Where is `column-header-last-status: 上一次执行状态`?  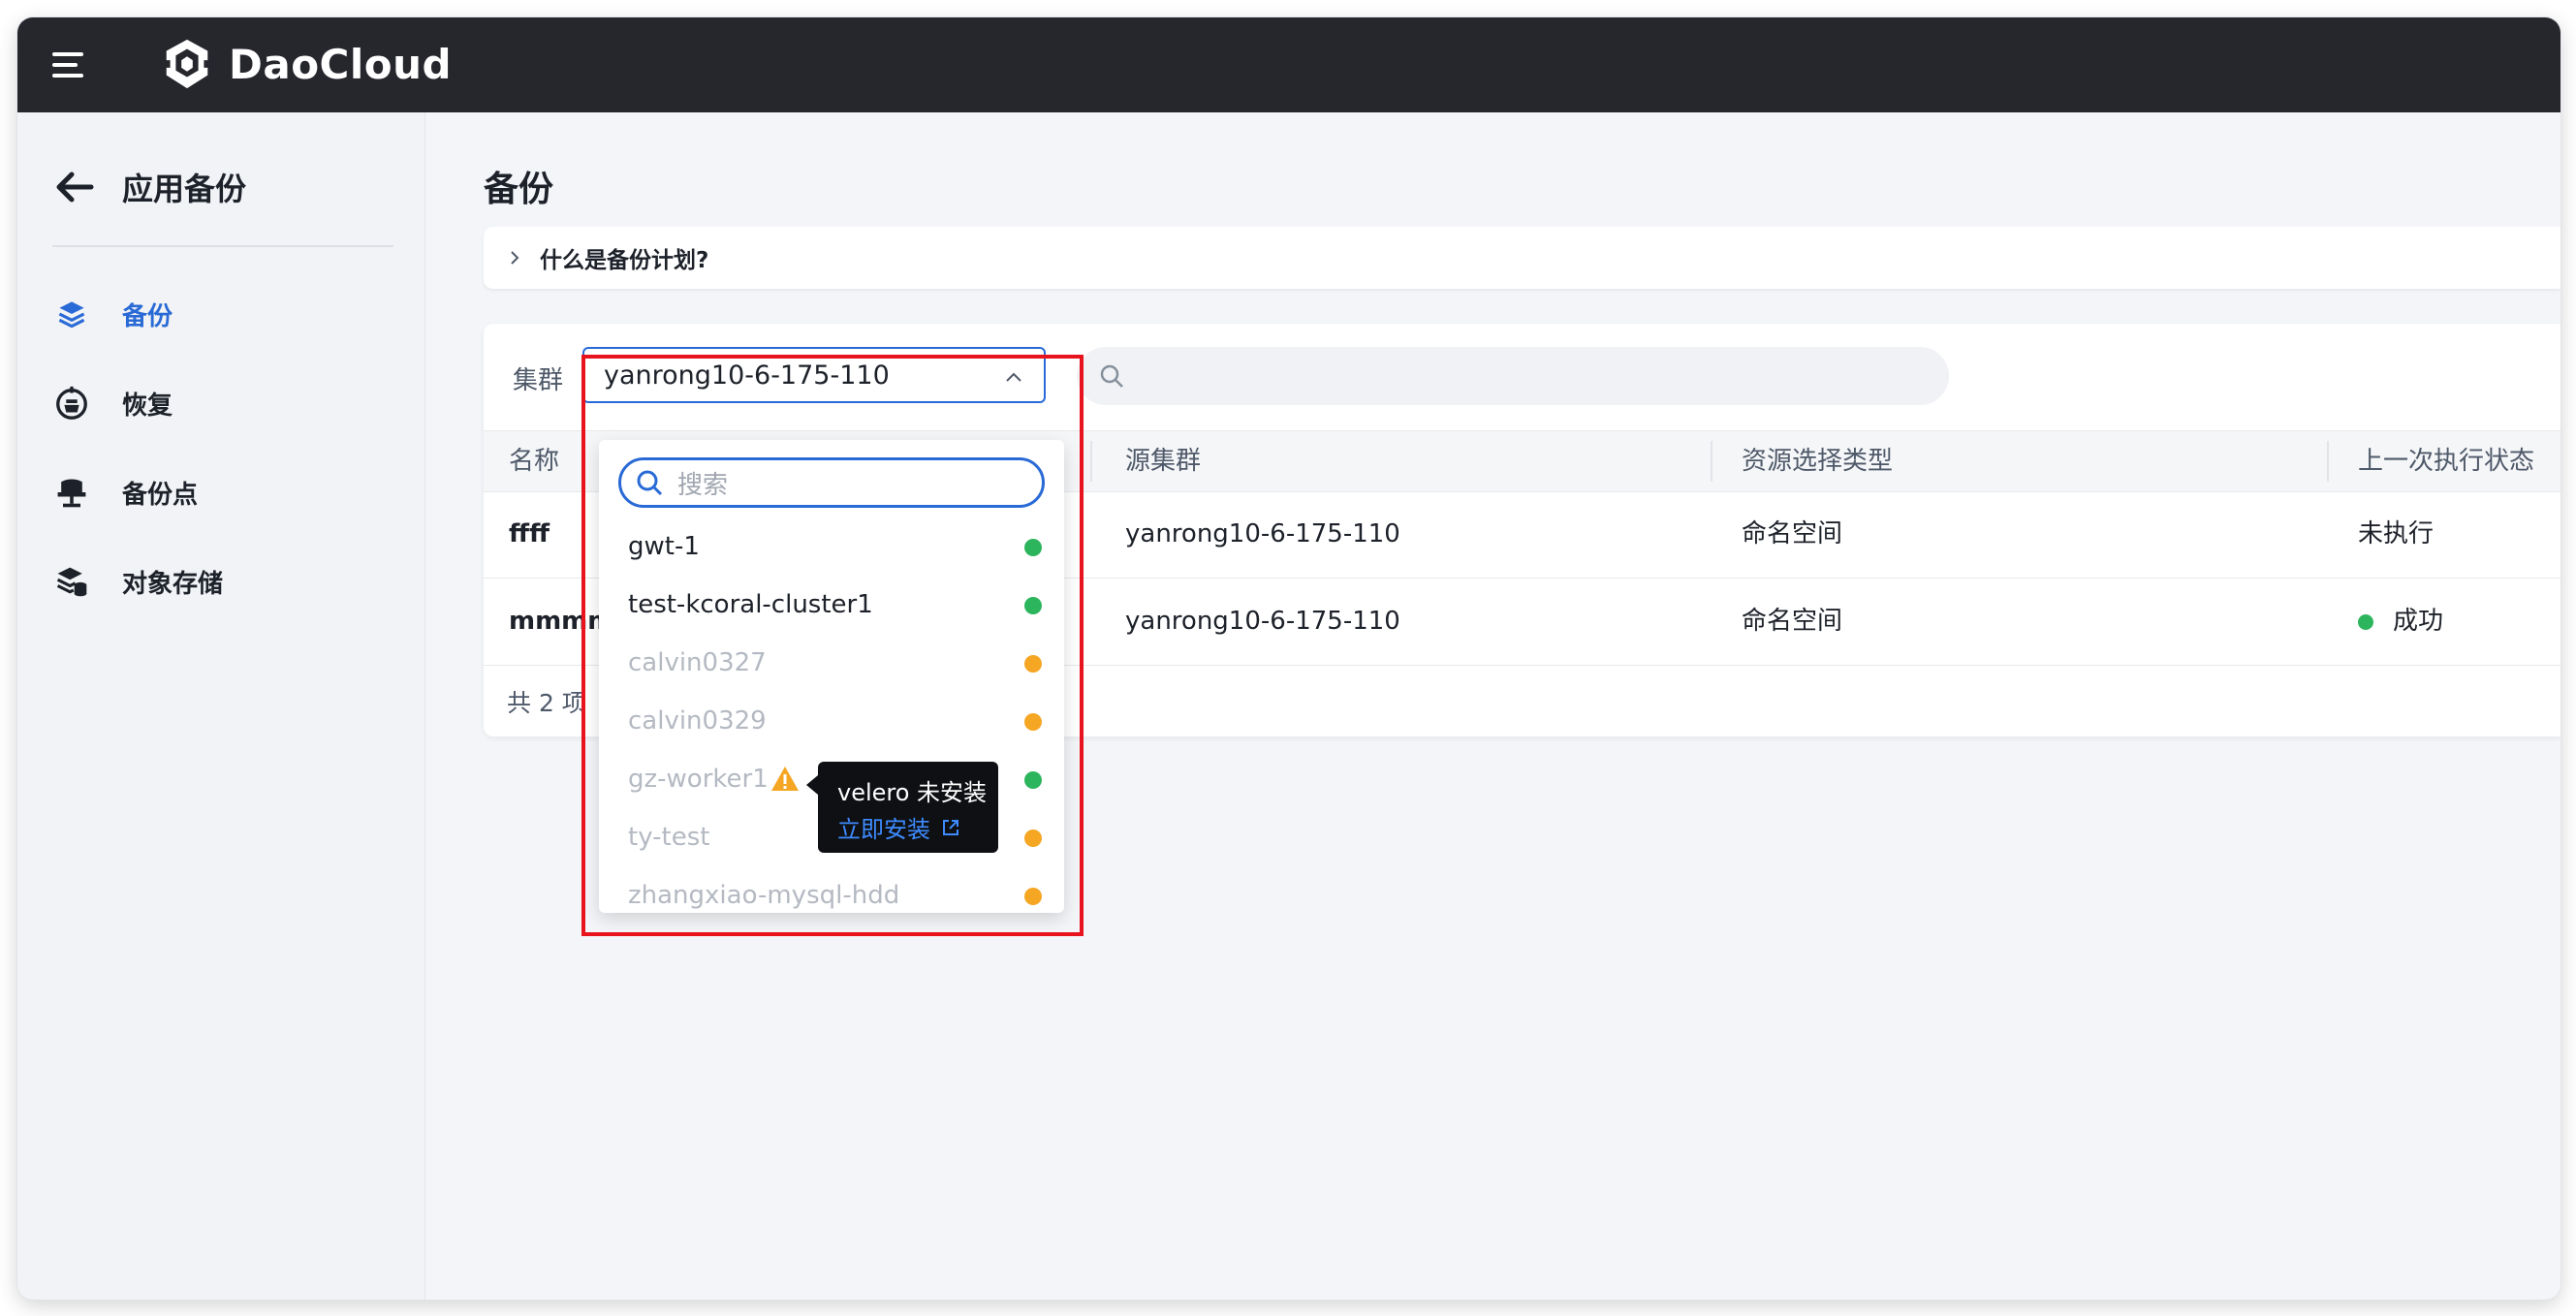
column-header-last-status: 上一次执行状态 is located at coordinates (2446, 461).